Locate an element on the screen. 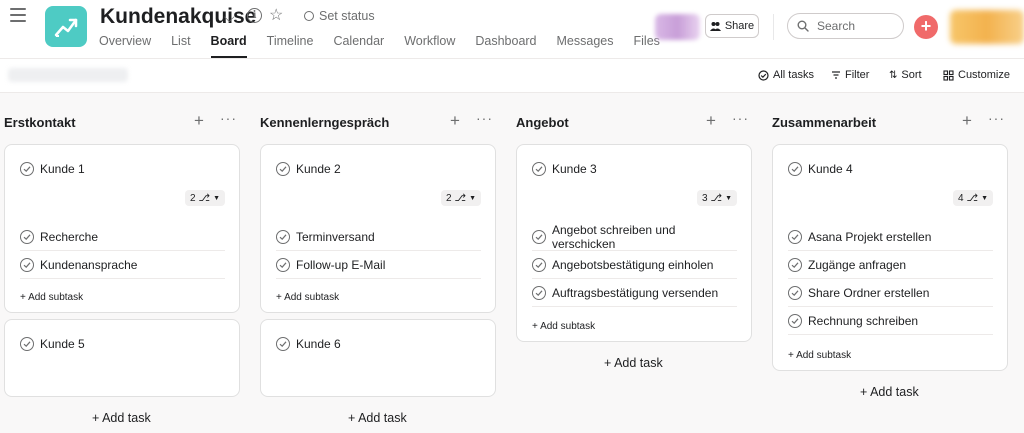 The width and height of the screenshot is (1024, 433). subtask-toggle: 4 ⎇ ▼ is located at coordinates (972, 198).